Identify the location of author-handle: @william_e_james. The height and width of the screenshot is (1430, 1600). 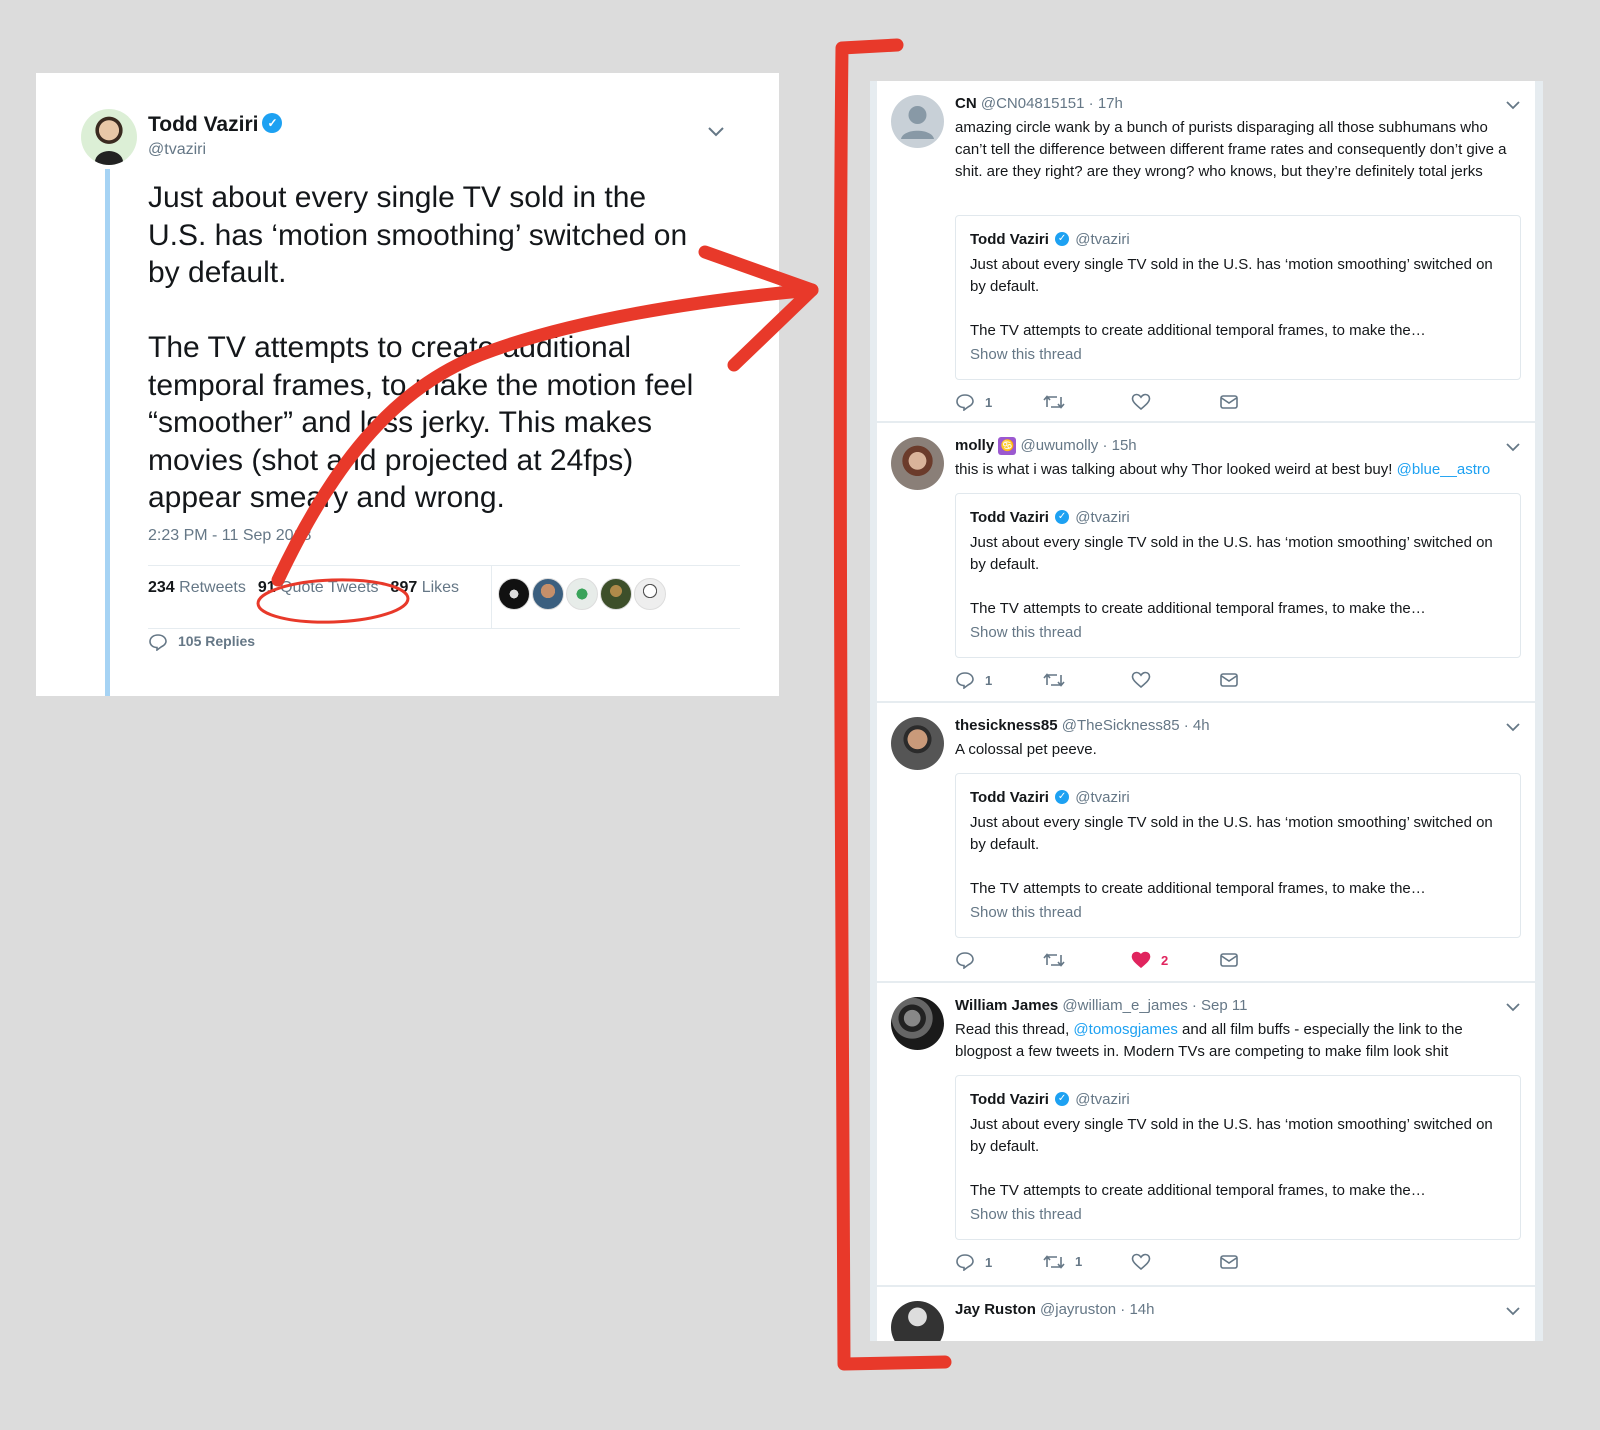
(1124, 1005).